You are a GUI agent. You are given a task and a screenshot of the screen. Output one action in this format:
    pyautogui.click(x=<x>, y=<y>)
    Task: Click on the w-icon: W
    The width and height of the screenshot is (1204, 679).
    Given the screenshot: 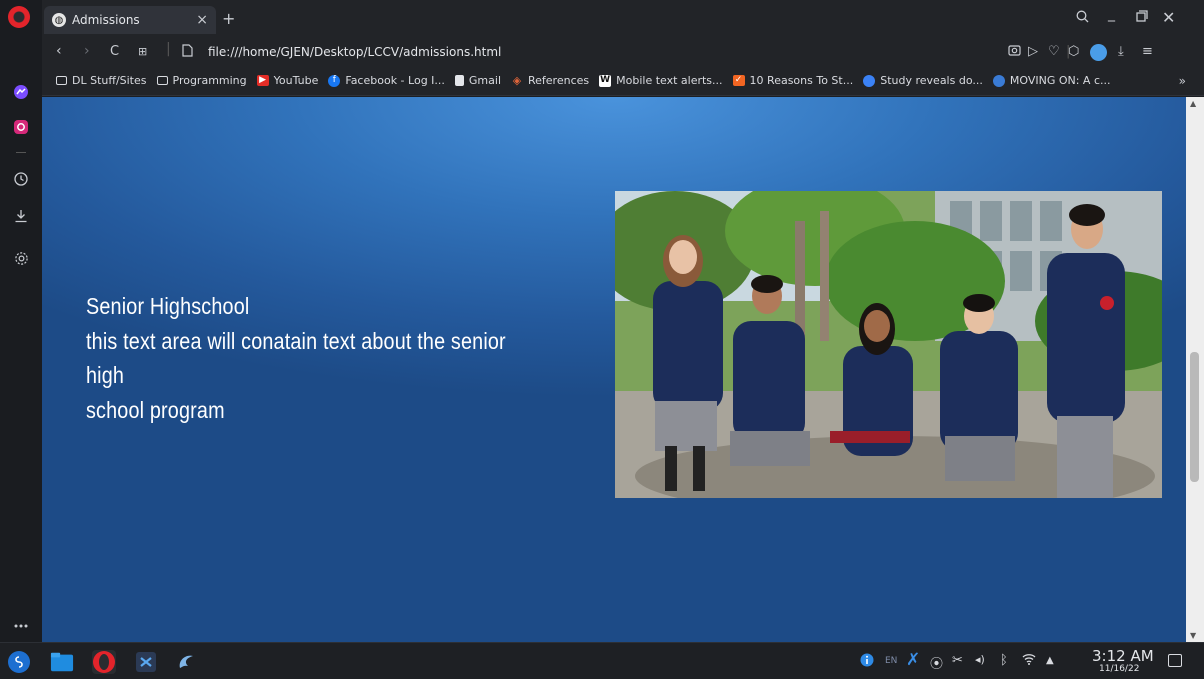 What is the action you would take?
    pyautogui.click(x=605, y=80)
    